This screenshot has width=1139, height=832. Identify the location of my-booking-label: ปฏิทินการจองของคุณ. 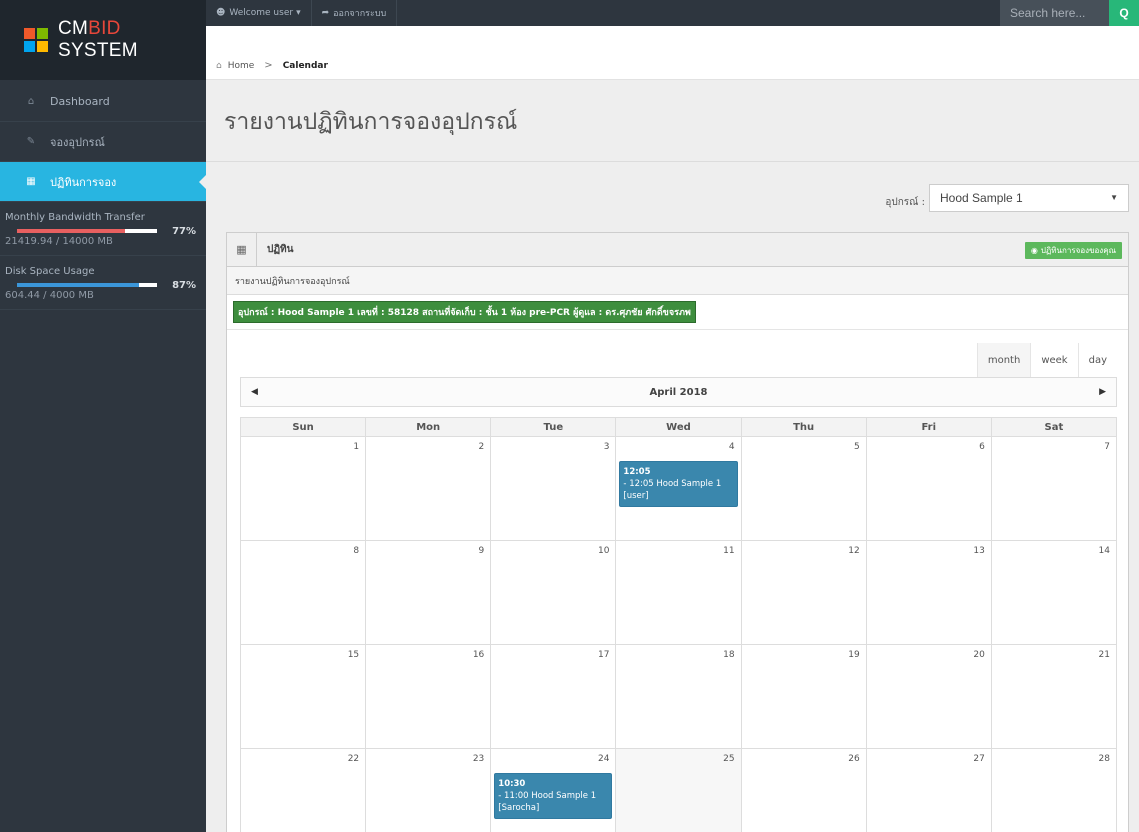
(1078, 250).